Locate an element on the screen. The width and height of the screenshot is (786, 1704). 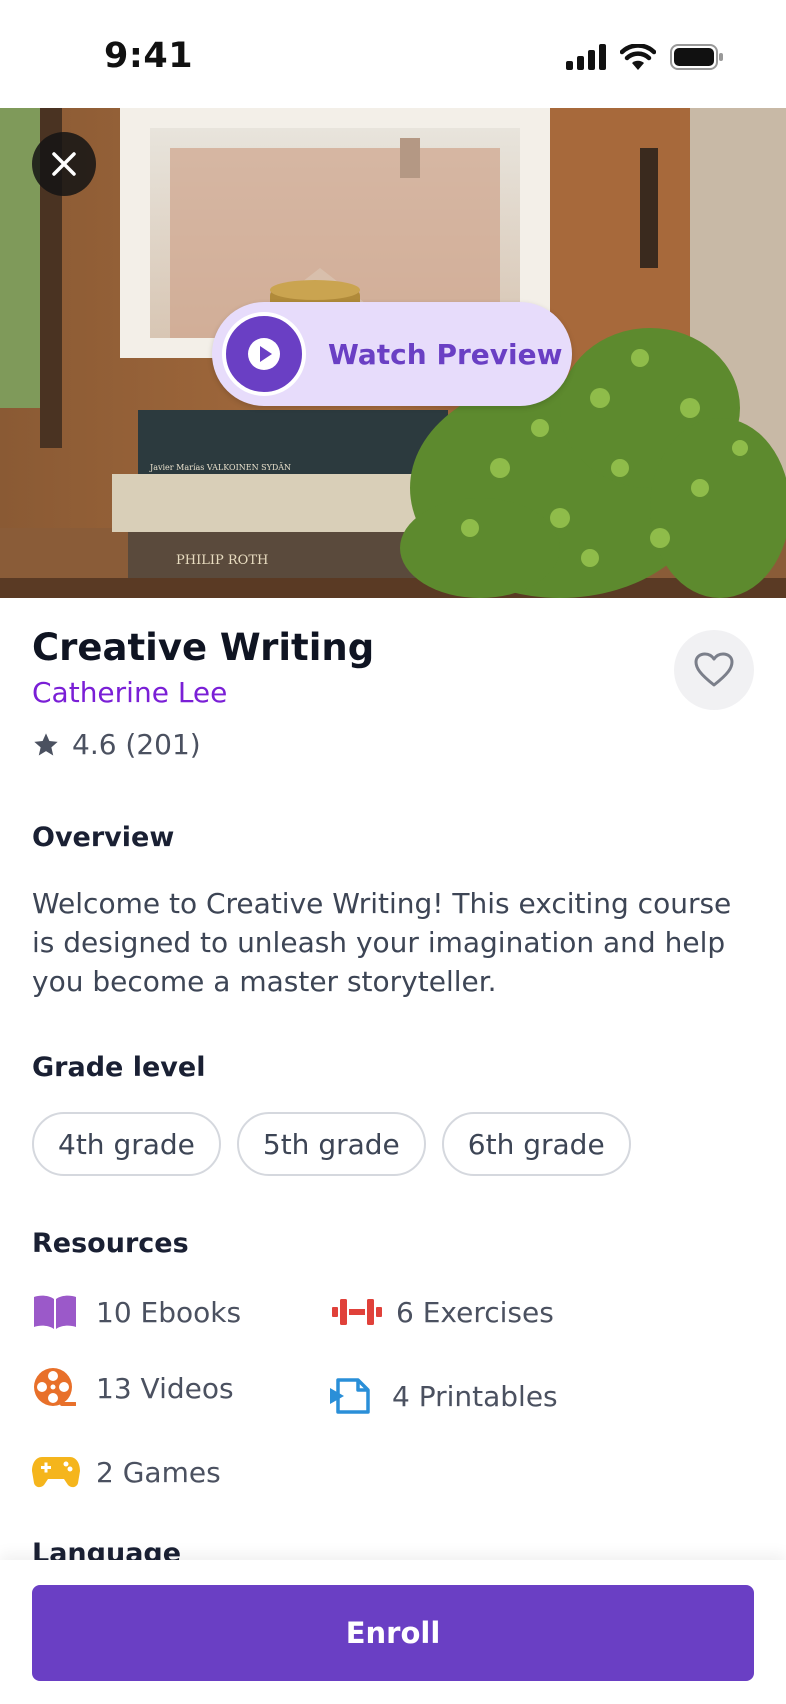
star-icon is located at coordinates (46, 743).